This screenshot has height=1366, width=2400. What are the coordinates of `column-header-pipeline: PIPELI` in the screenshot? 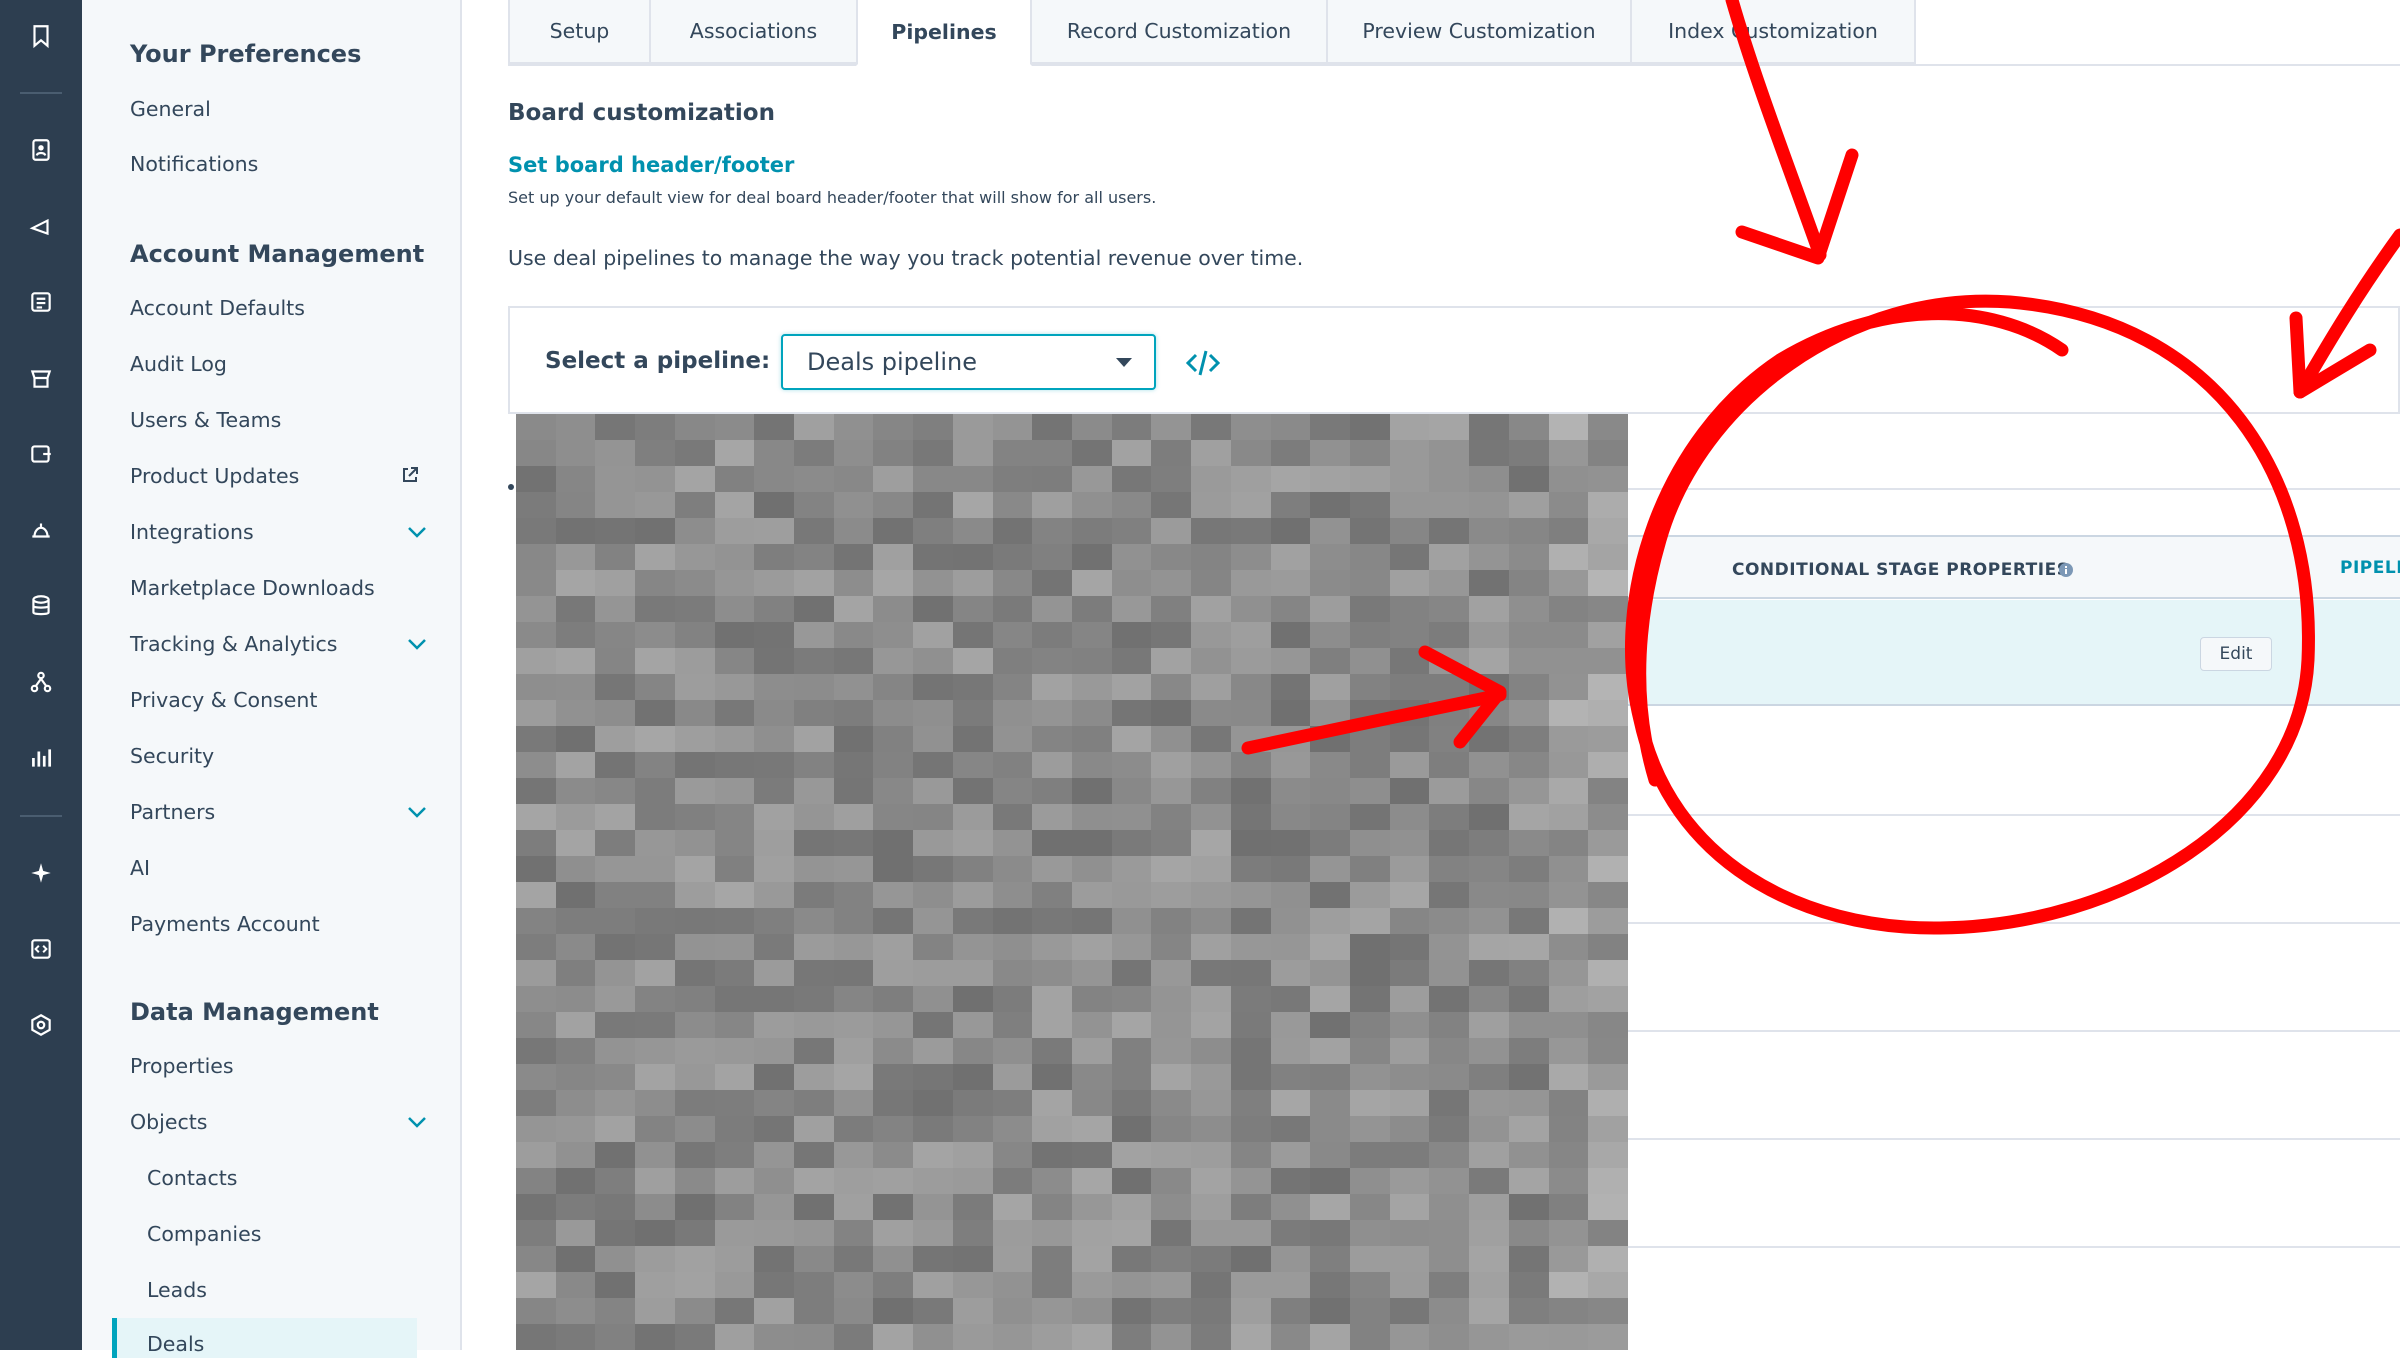 It's located at (2370, 568).